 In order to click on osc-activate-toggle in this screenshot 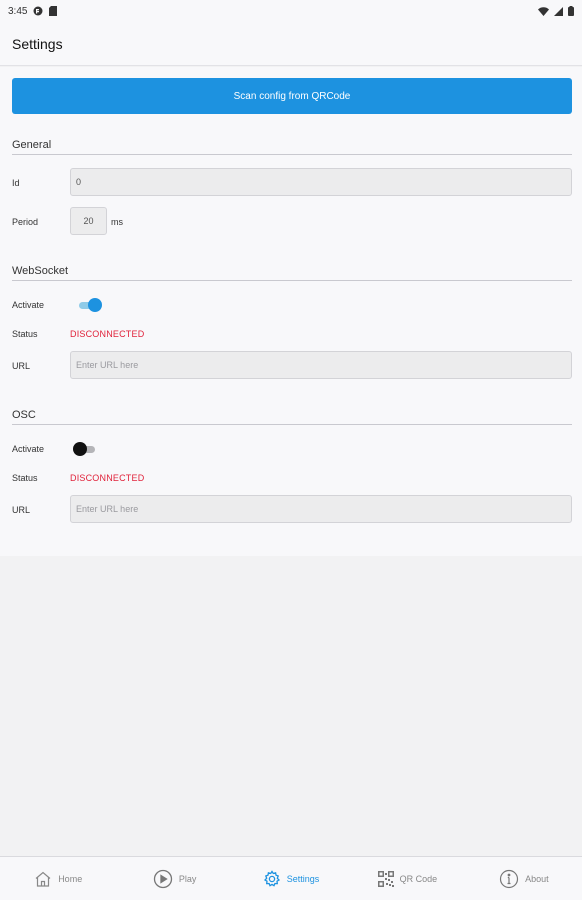, I will do `click(86, 449)`.